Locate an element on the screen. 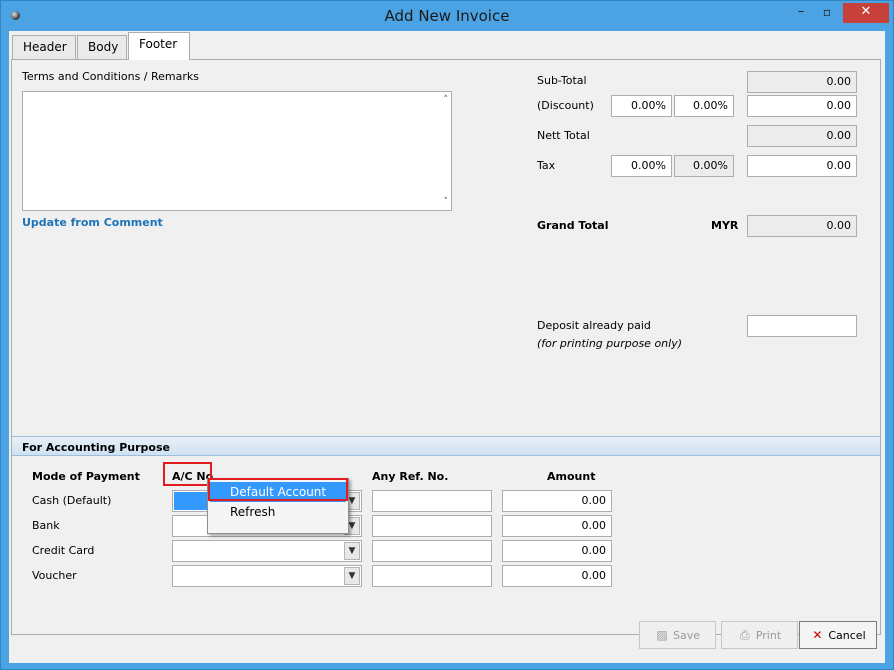 The height and width of the screenshot is (670, 894). cancel-button-label: Cancel is located at coordinates (847, 635).